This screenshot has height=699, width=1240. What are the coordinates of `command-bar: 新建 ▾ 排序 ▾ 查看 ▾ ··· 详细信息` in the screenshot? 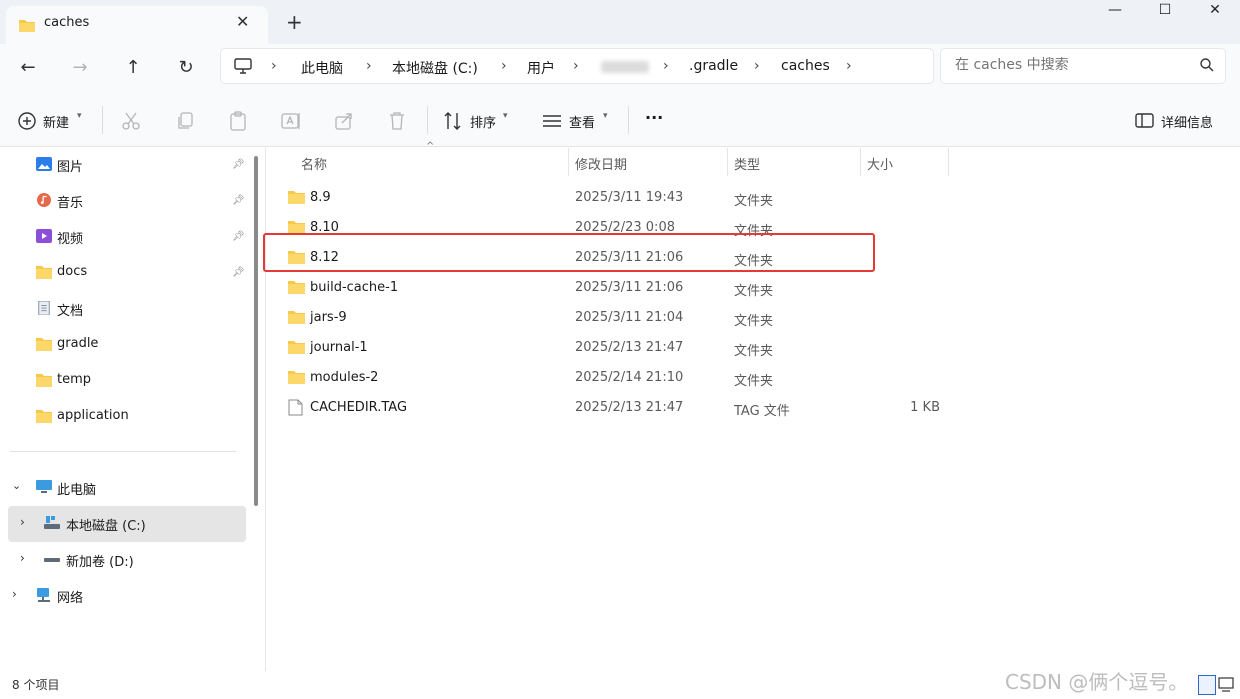 It's located at (620, 120).